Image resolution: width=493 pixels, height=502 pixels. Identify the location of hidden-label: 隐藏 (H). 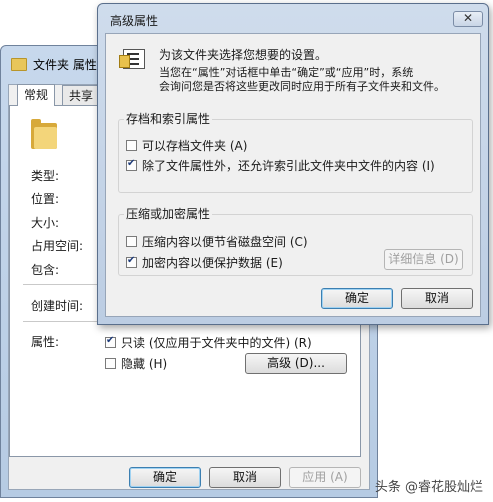
(144, 364).